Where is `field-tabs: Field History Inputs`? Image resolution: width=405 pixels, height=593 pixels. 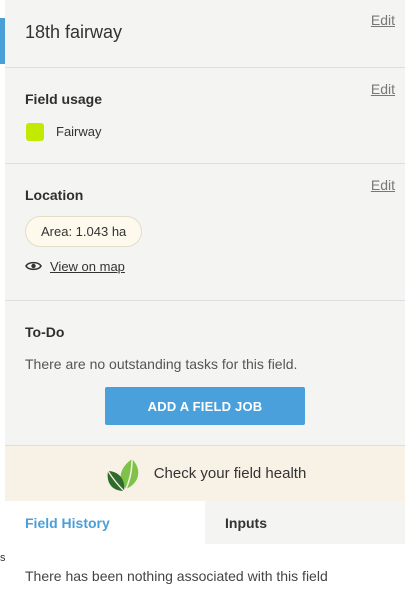
field-tabs: Field History Inputs is located at coordinates (205, 522).